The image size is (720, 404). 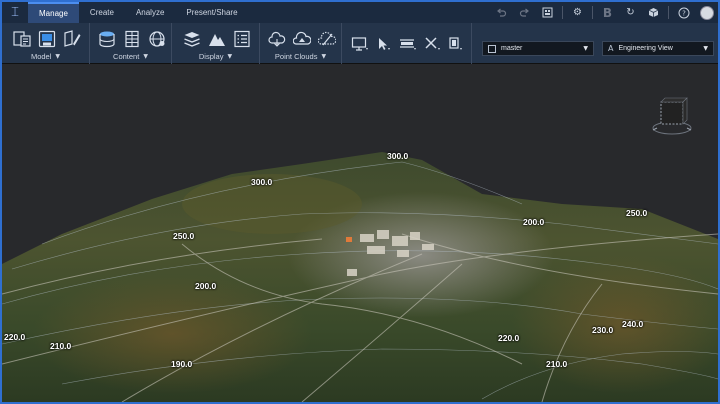 I want to click on list-icon, so click(x=242, y=39).